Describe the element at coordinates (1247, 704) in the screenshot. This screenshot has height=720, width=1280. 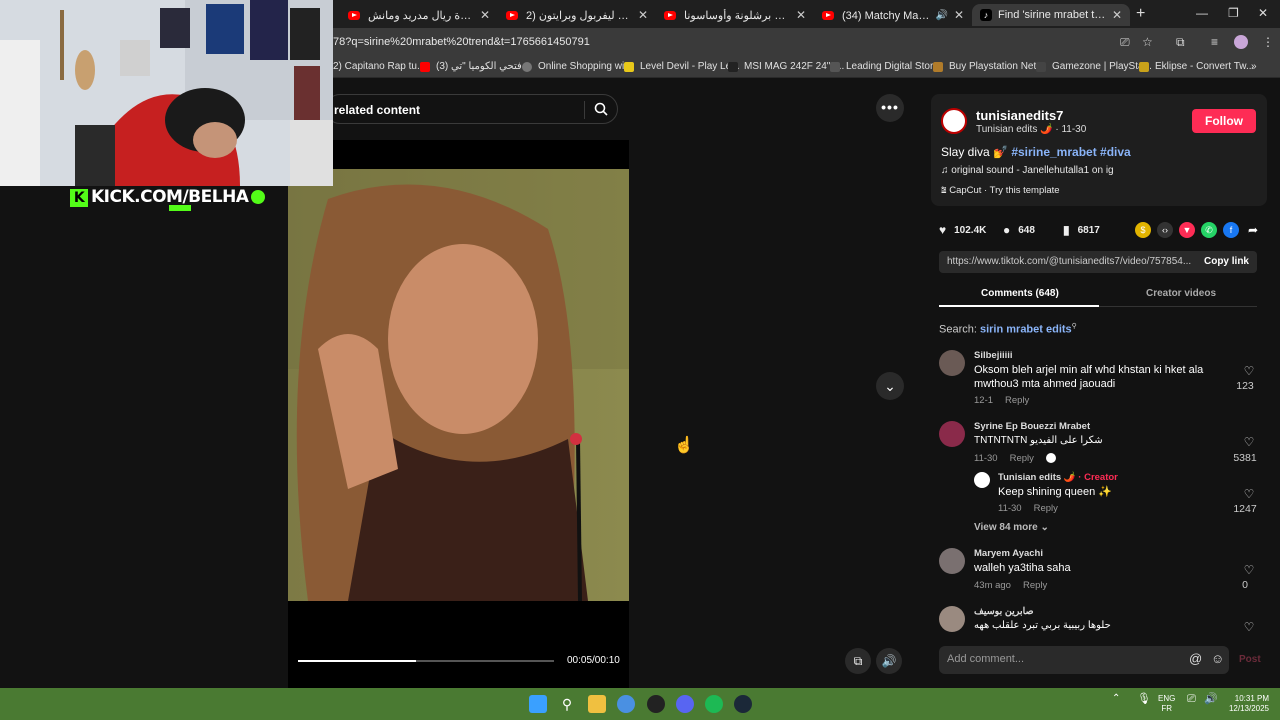
I see `clock: 10:31 PM 12/13/2025` at that location.